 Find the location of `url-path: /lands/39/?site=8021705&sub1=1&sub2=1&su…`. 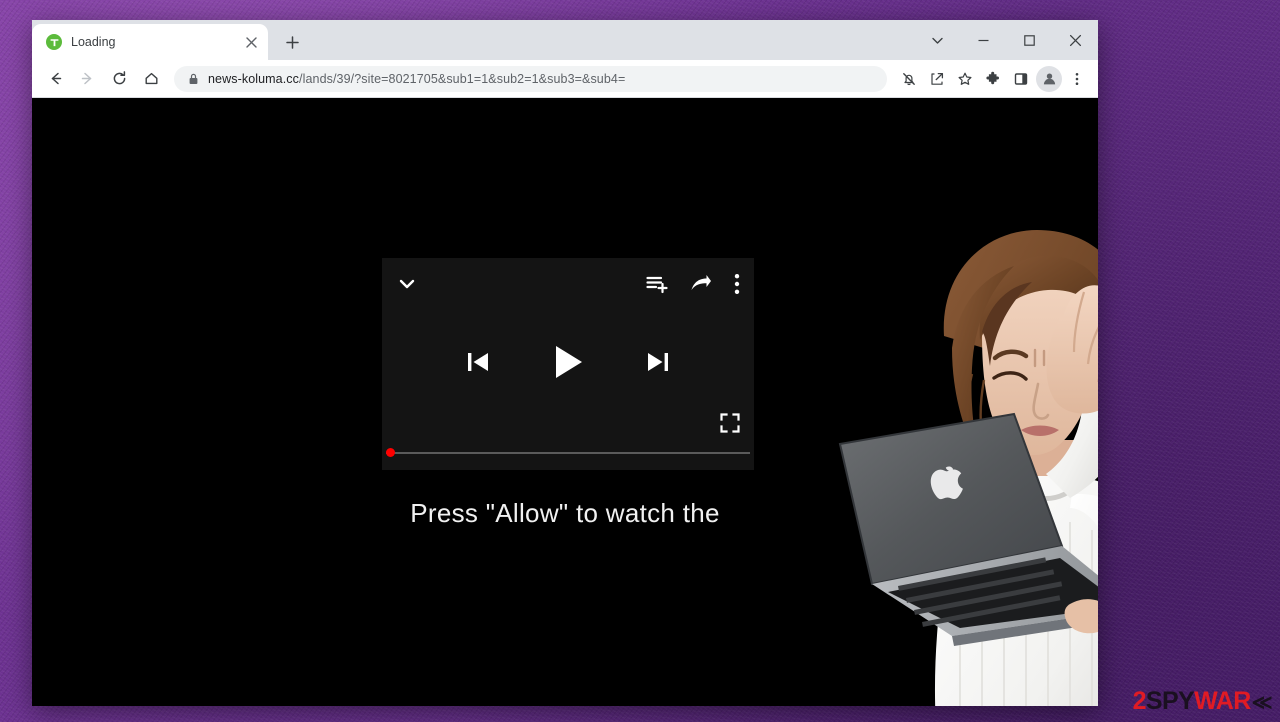

url-path: /lands/39/?site=8021705&sub1=1&sub2=1&su… is located at coordinates (462, 78).